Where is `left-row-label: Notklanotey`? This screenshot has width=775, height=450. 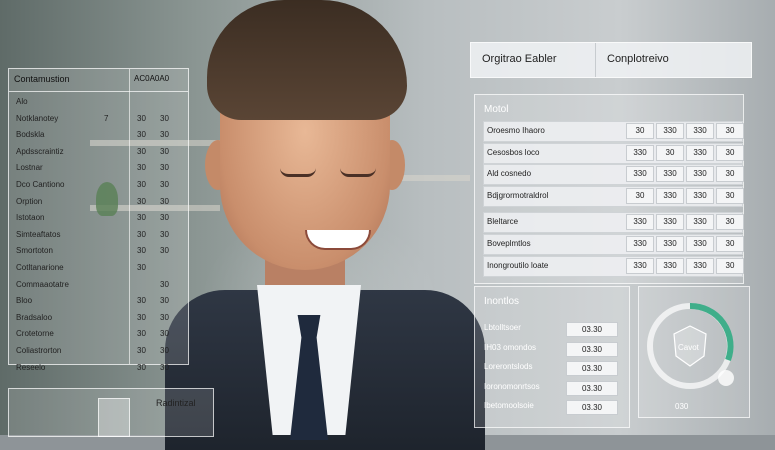
left-row-label: Notklanotey is located at coordinates (37, 118).